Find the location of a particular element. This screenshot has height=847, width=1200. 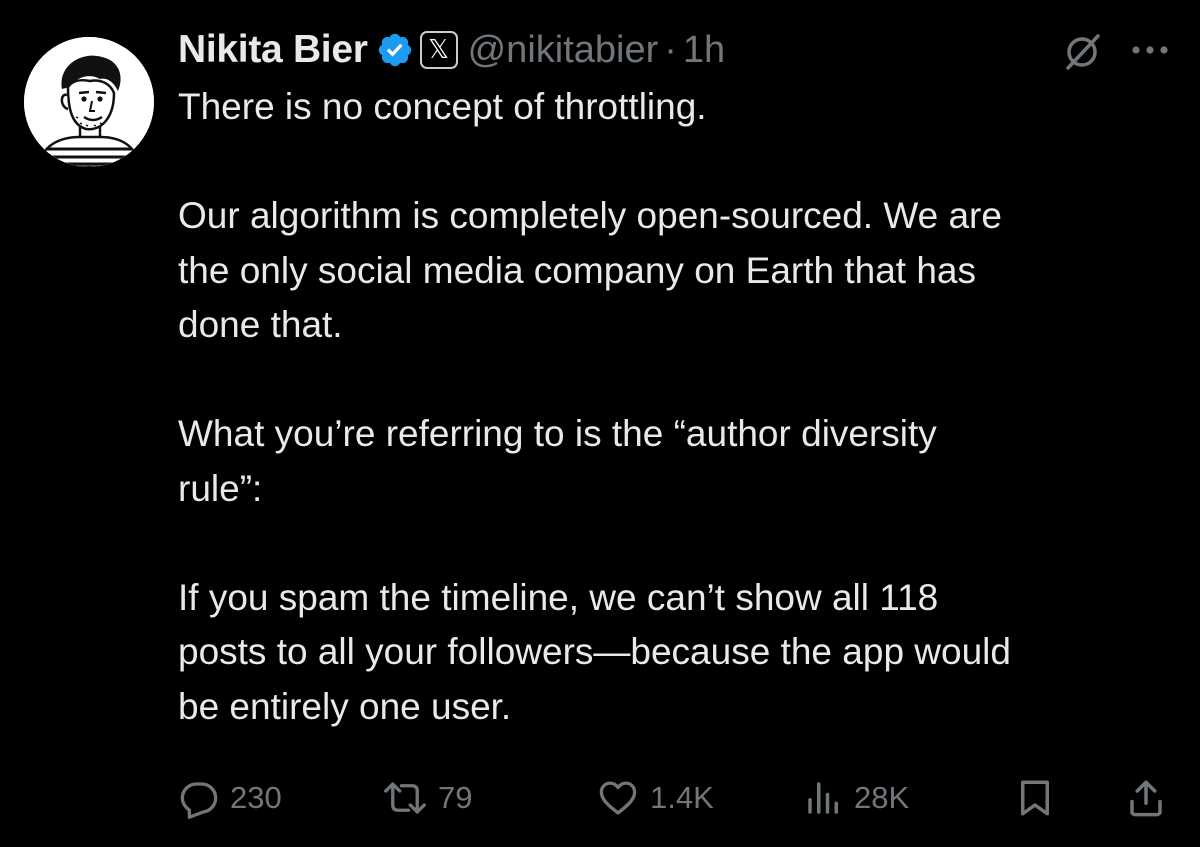

avatar is located at coordinates (89, 102).